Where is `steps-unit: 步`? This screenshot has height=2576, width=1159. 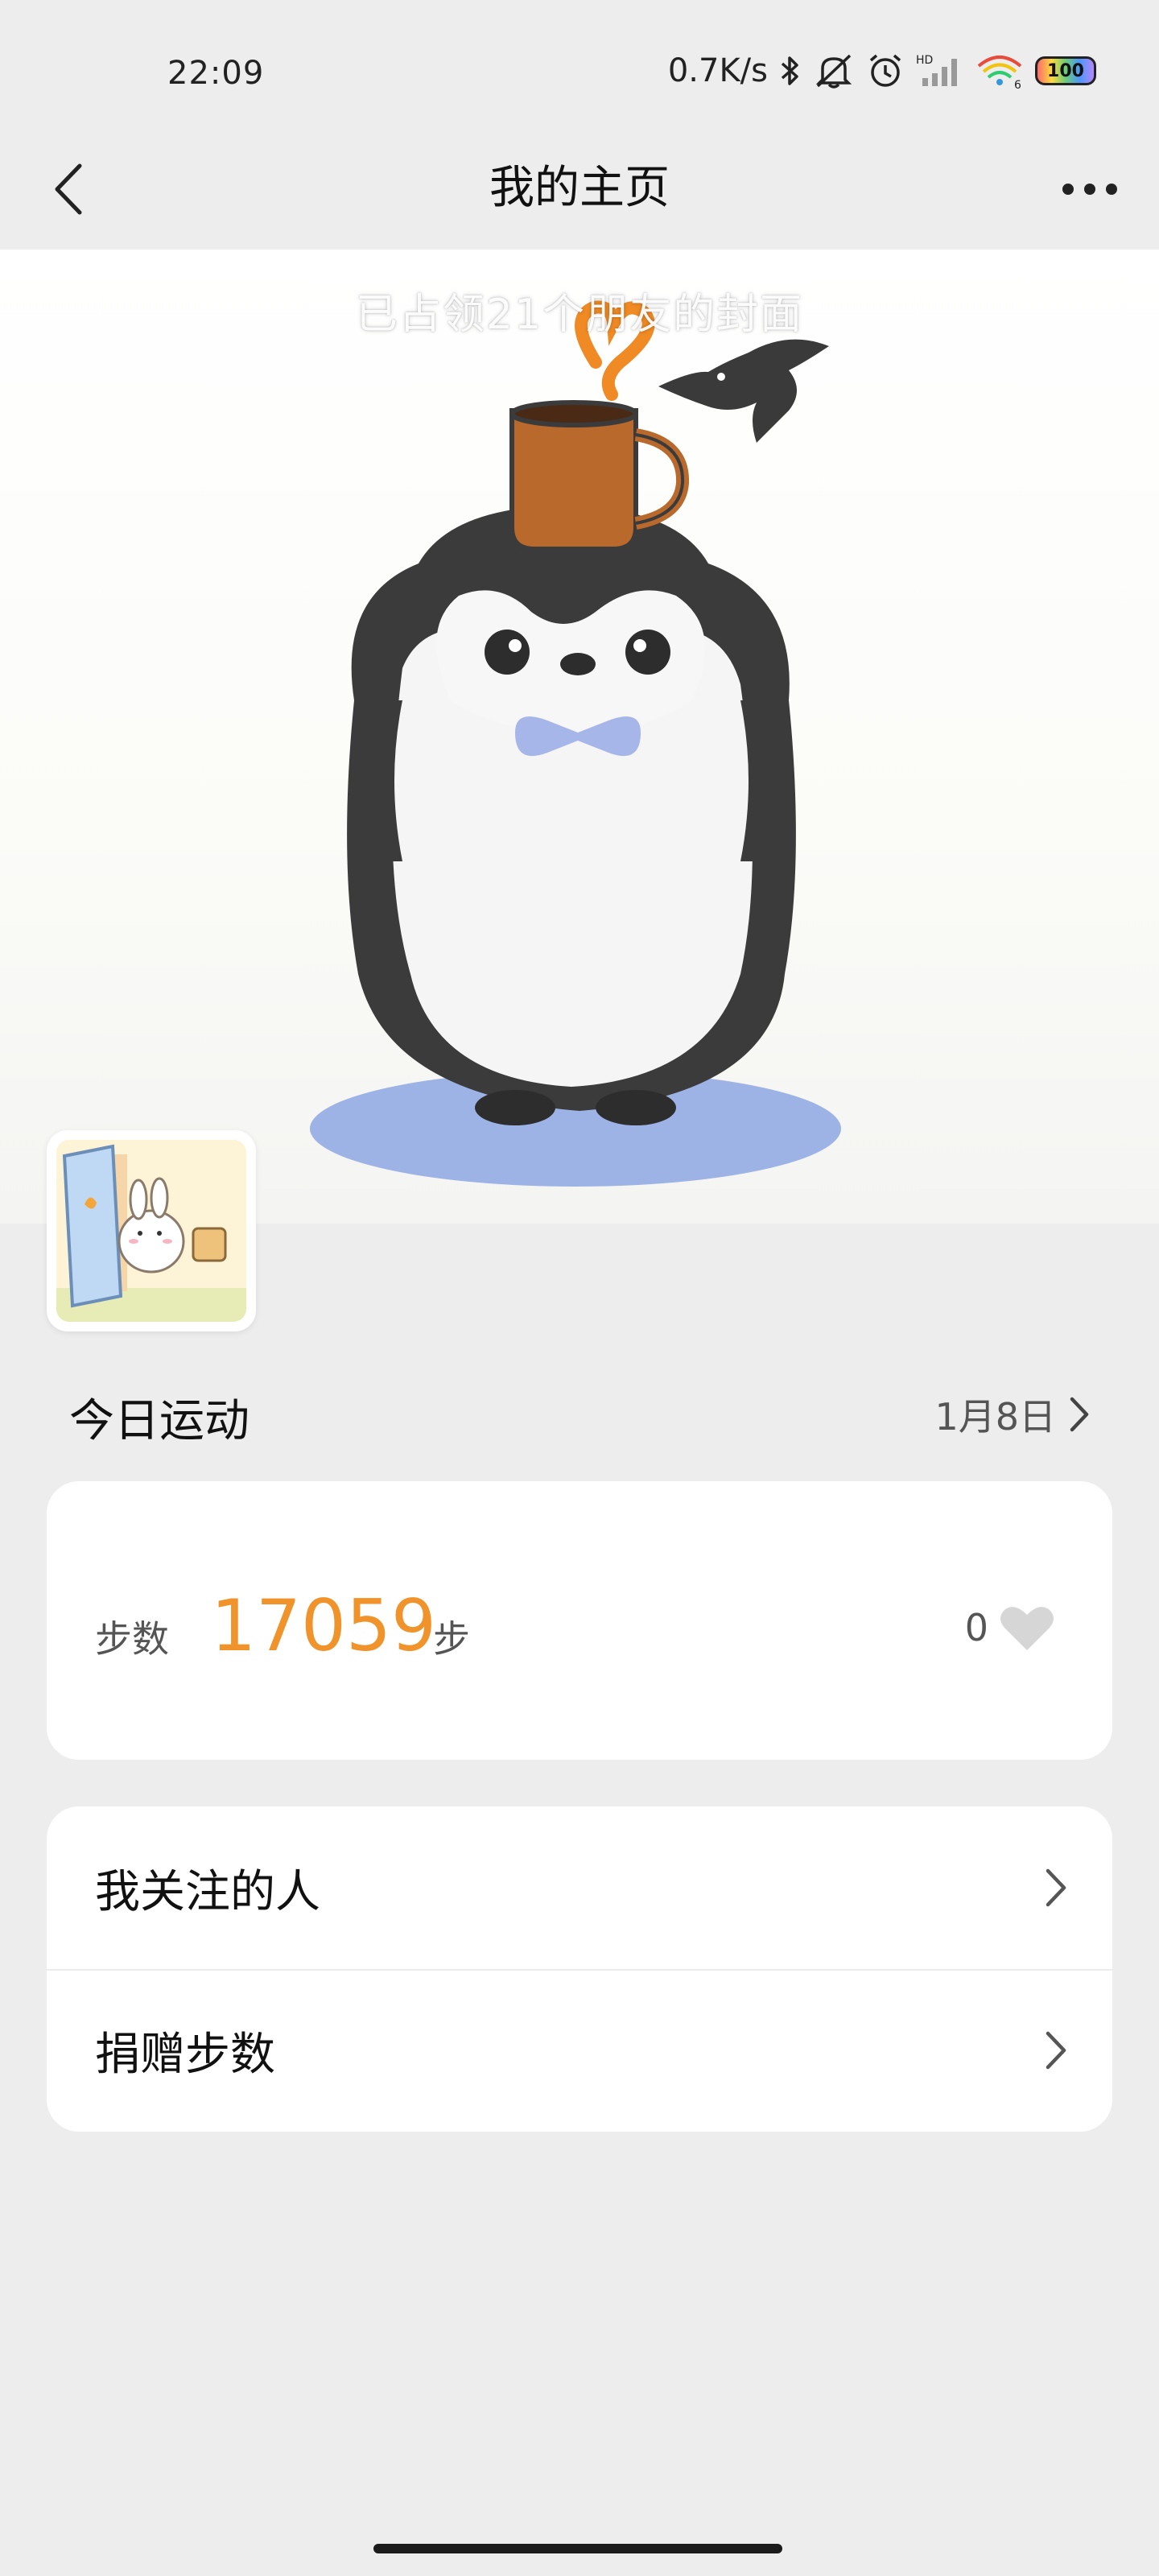
steps-unit: 步 is located at coordinates (451, 1639).